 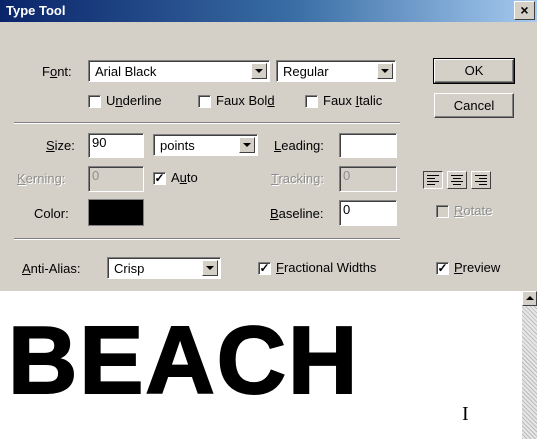 I want to click on fractional-widths-checkbox: ✓, so click(x=264, y=268).